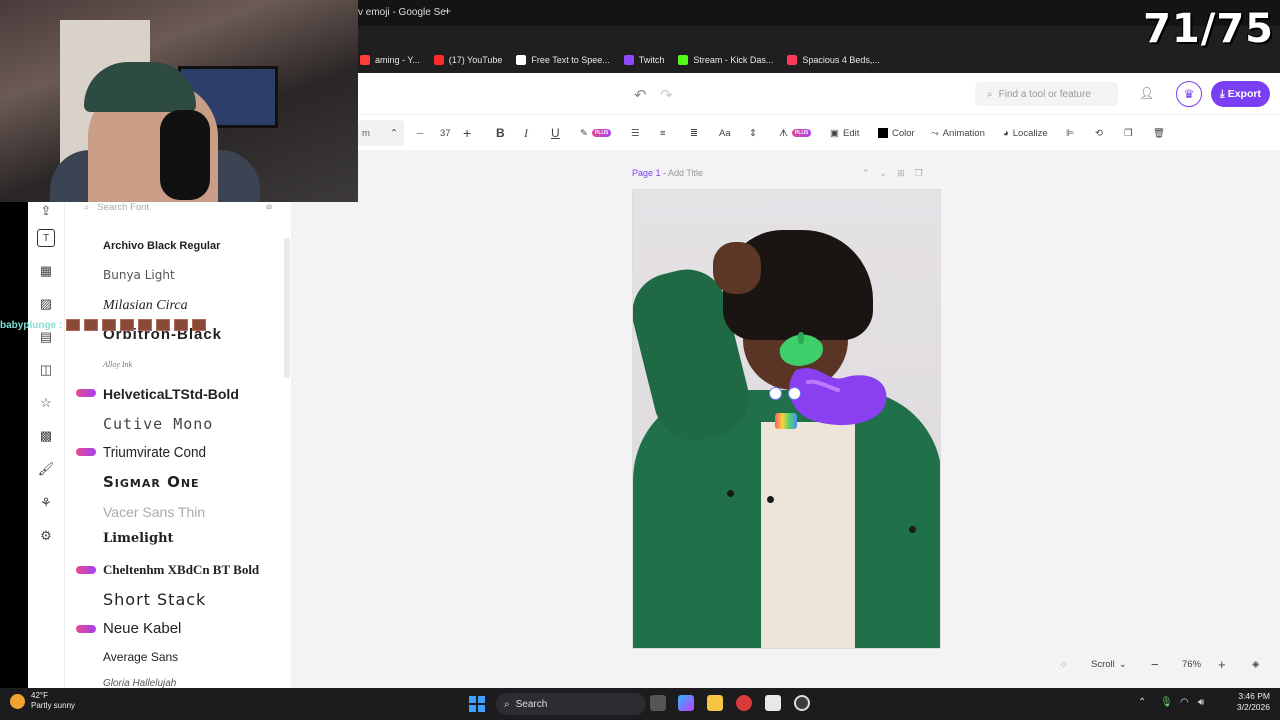  Describe the element at coordinates (663, 133) in the screenshot. I see `numbered-list-icon: ≡` at that location.